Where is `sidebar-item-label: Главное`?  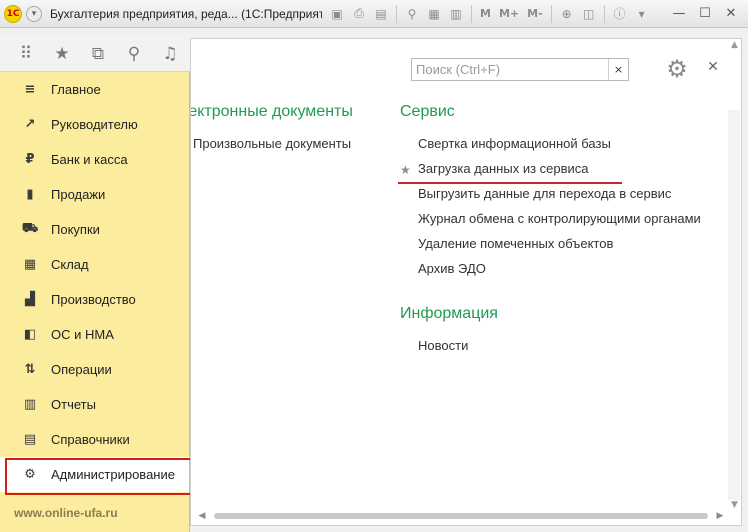
sidebar-item-label: Главное is located at coordinates (76, 89).